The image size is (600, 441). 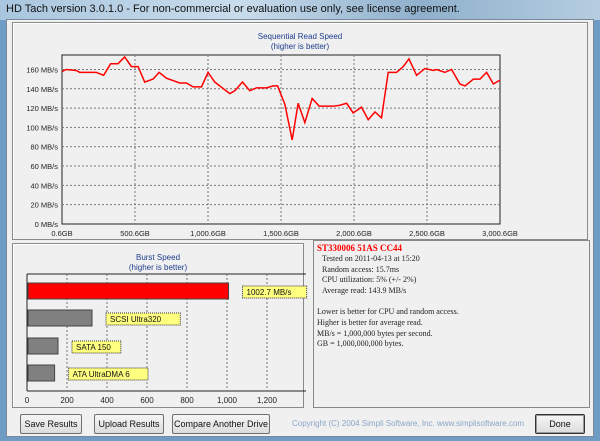 I want to click on x-tick-label: 3,000.6GB, so click(x=500, y=233).